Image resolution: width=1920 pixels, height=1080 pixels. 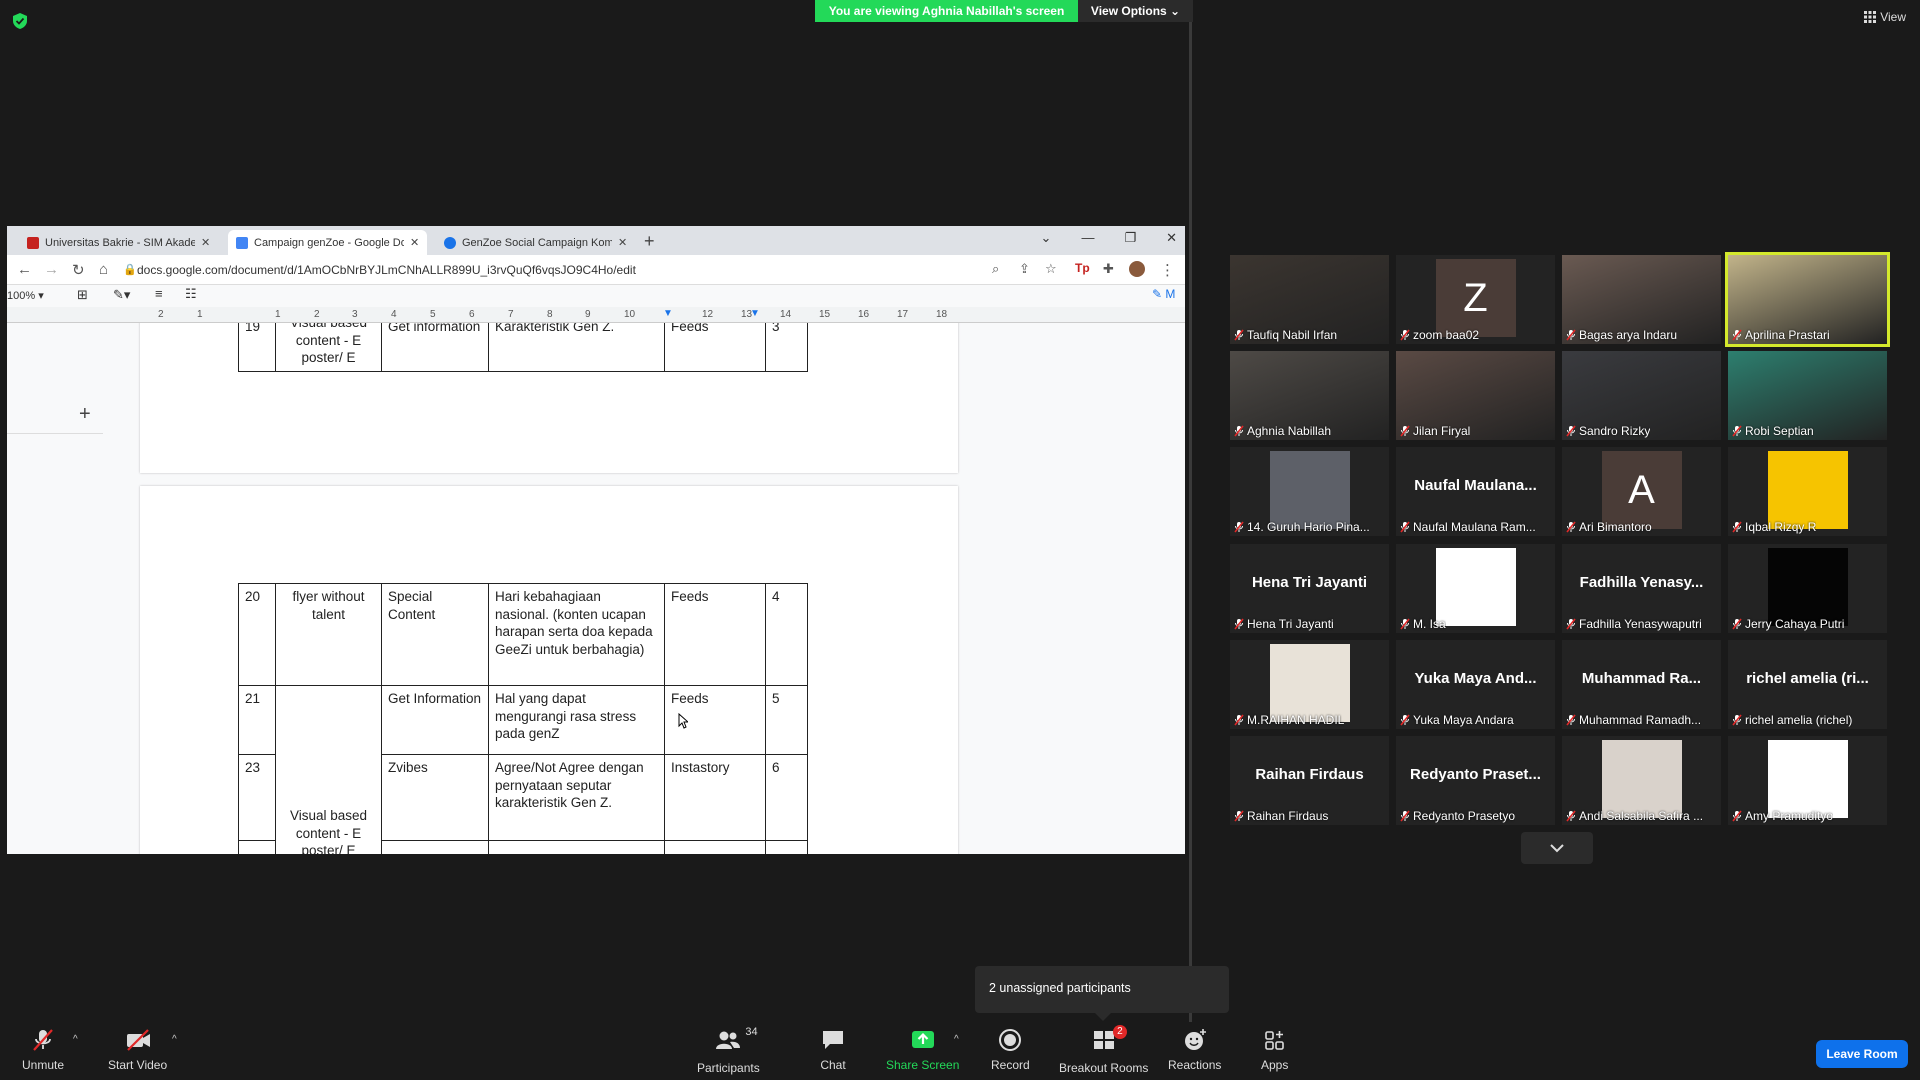 What do you see at coordinates (130, 269) in the screenshot?
I see `lock-icon: 🔒` at bounding box center [130, 269].